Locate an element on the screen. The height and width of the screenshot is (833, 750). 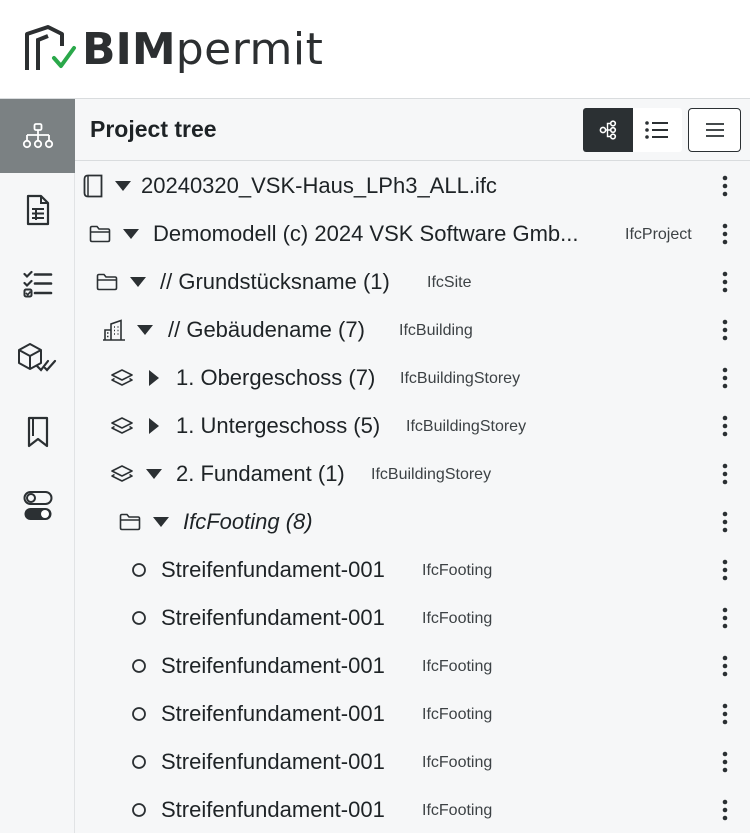
toggle-icon is located at coordinates (37, 505).